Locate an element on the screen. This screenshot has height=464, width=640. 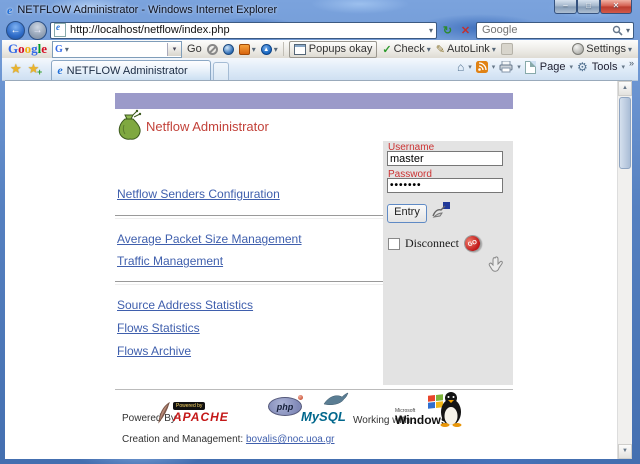
nav-link-avg-packet-size: Average Packet Size Management is located at coordinates (209, 239).